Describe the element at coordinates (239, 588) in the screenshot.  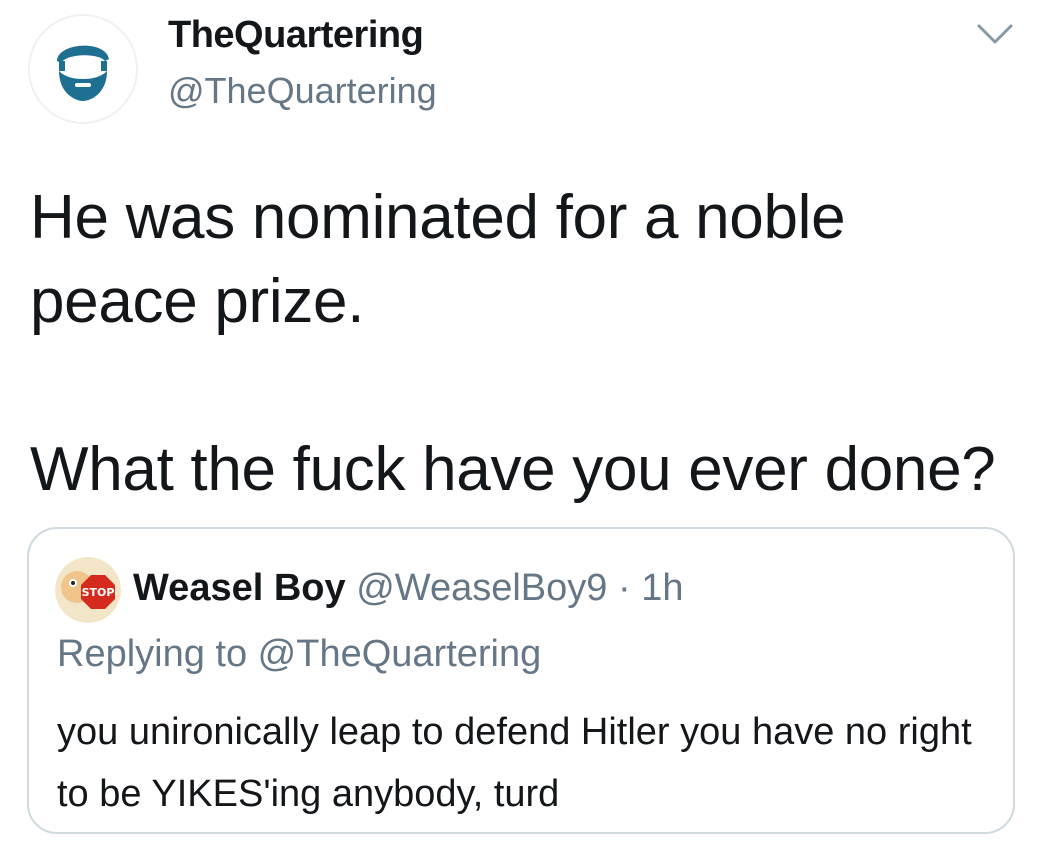
I see `quoted-author-display-name: Weasel Boy` at that location.